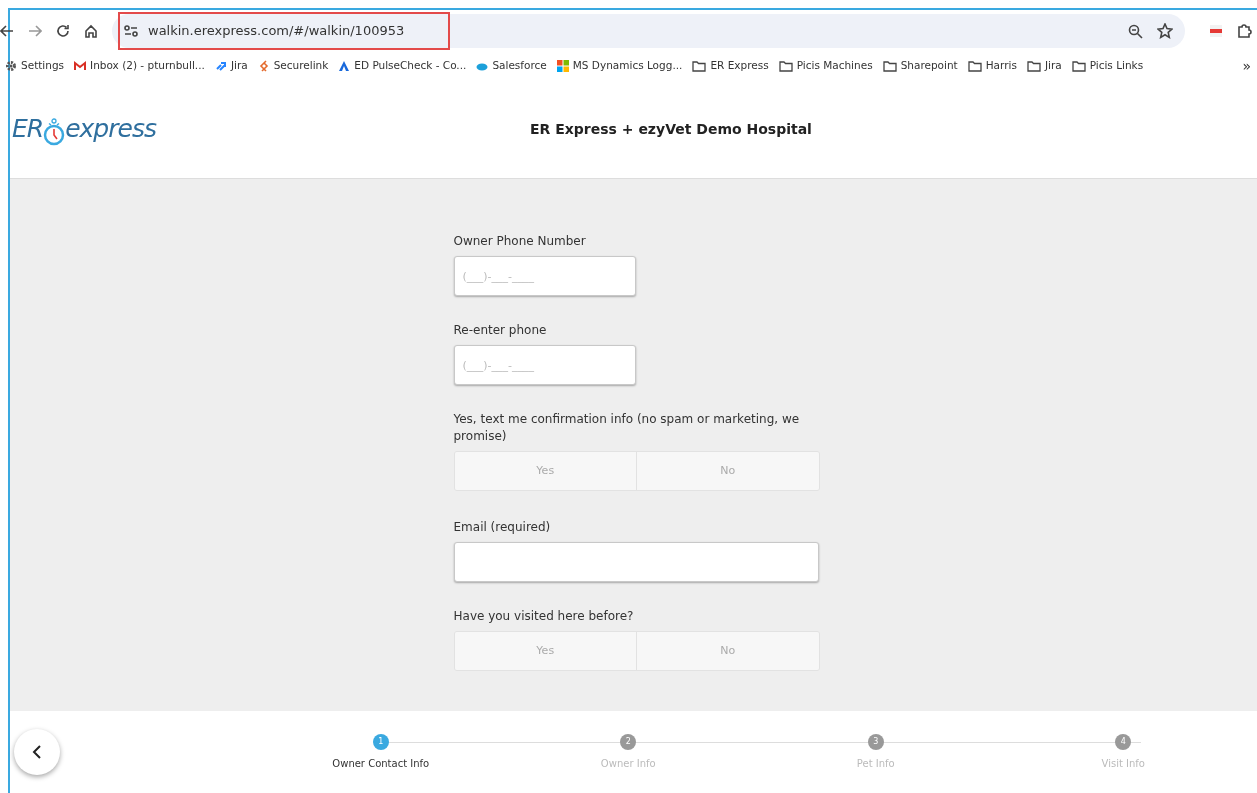 This screenshot has width=1257, height=793. Describe the element at coordinates (7, 31) in the screenshot. I see `back-arrow-icon` at that location.